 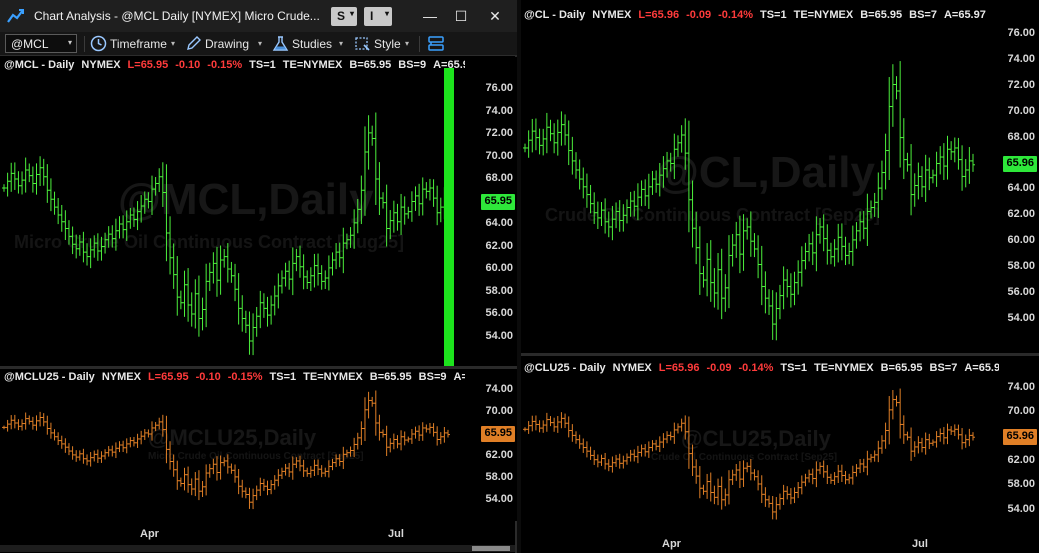 What do you see at coordinates (134, 44) in the screenshot?
I see `timeframe-button: Timeframe ▾` at bounding box center [134, 44].